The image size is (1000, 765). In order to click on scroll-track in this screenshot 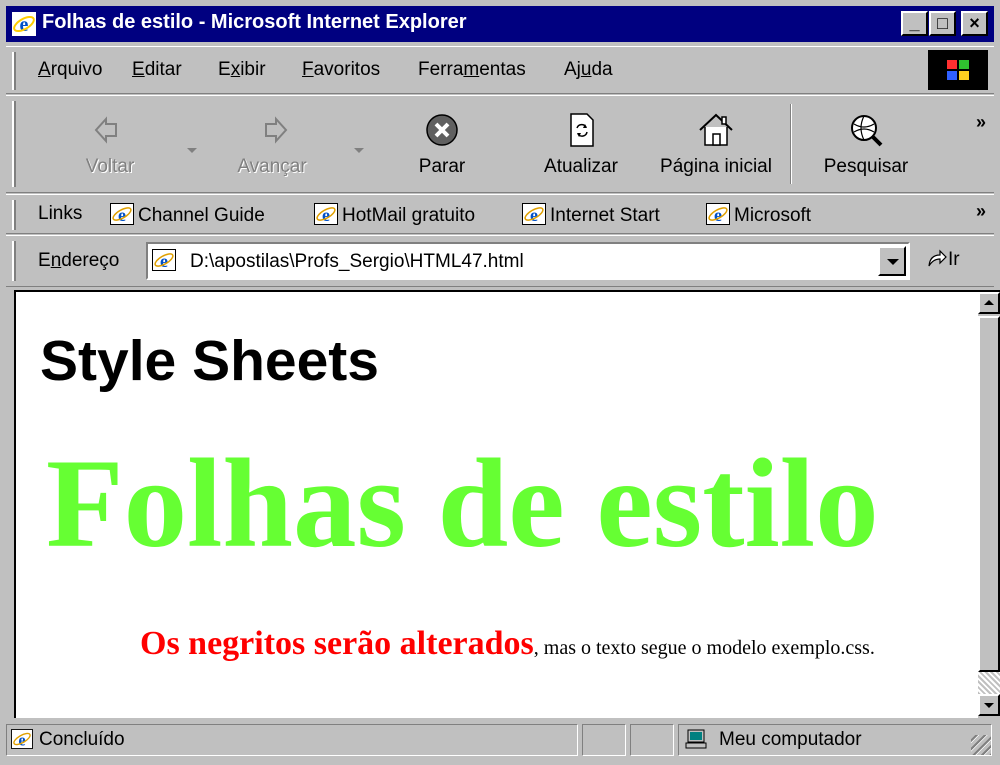, I will do `click(989, 683)`.